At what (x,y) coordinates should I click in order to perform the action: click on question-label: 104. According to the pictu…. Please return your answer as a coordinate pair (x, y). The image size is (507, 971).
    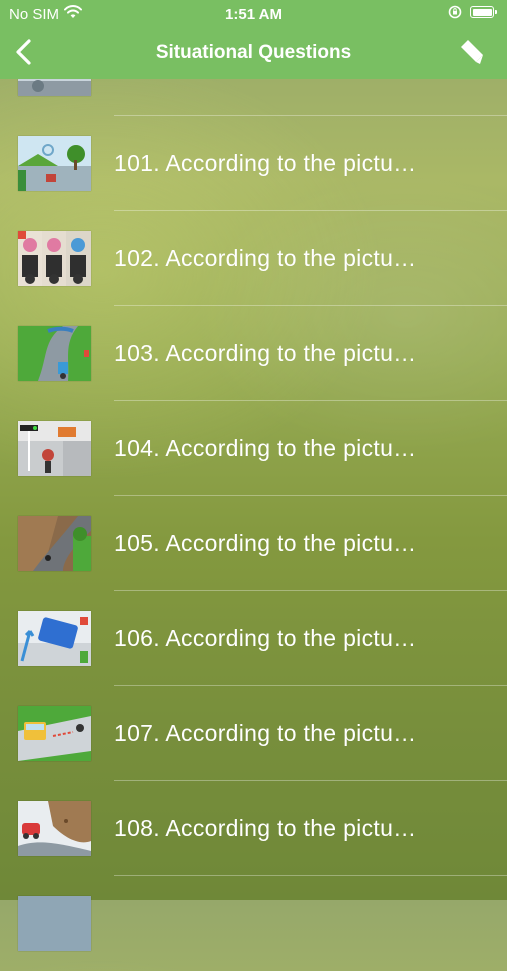
    Looking at the image, I should click on (265, 448).